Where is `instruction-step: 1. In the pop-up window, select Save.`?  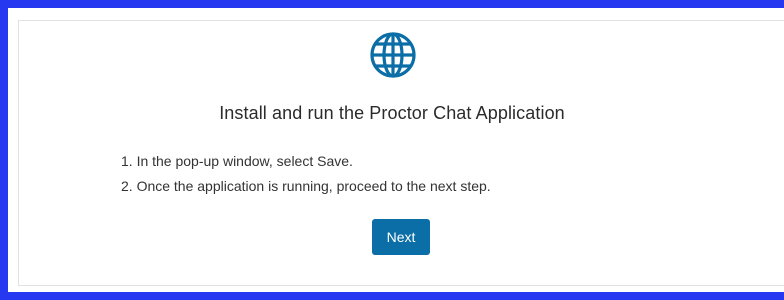 instruction-step: 1. In the pop-up window, select Save. is located at coordinates (237, 161).